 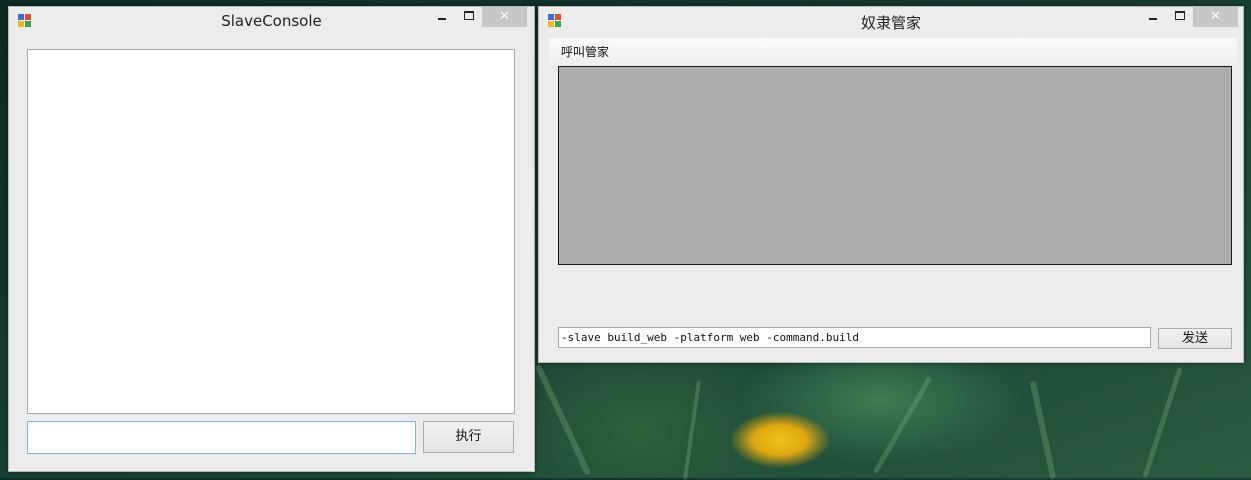 I want to click on command-input, so click(x=221, y=437).